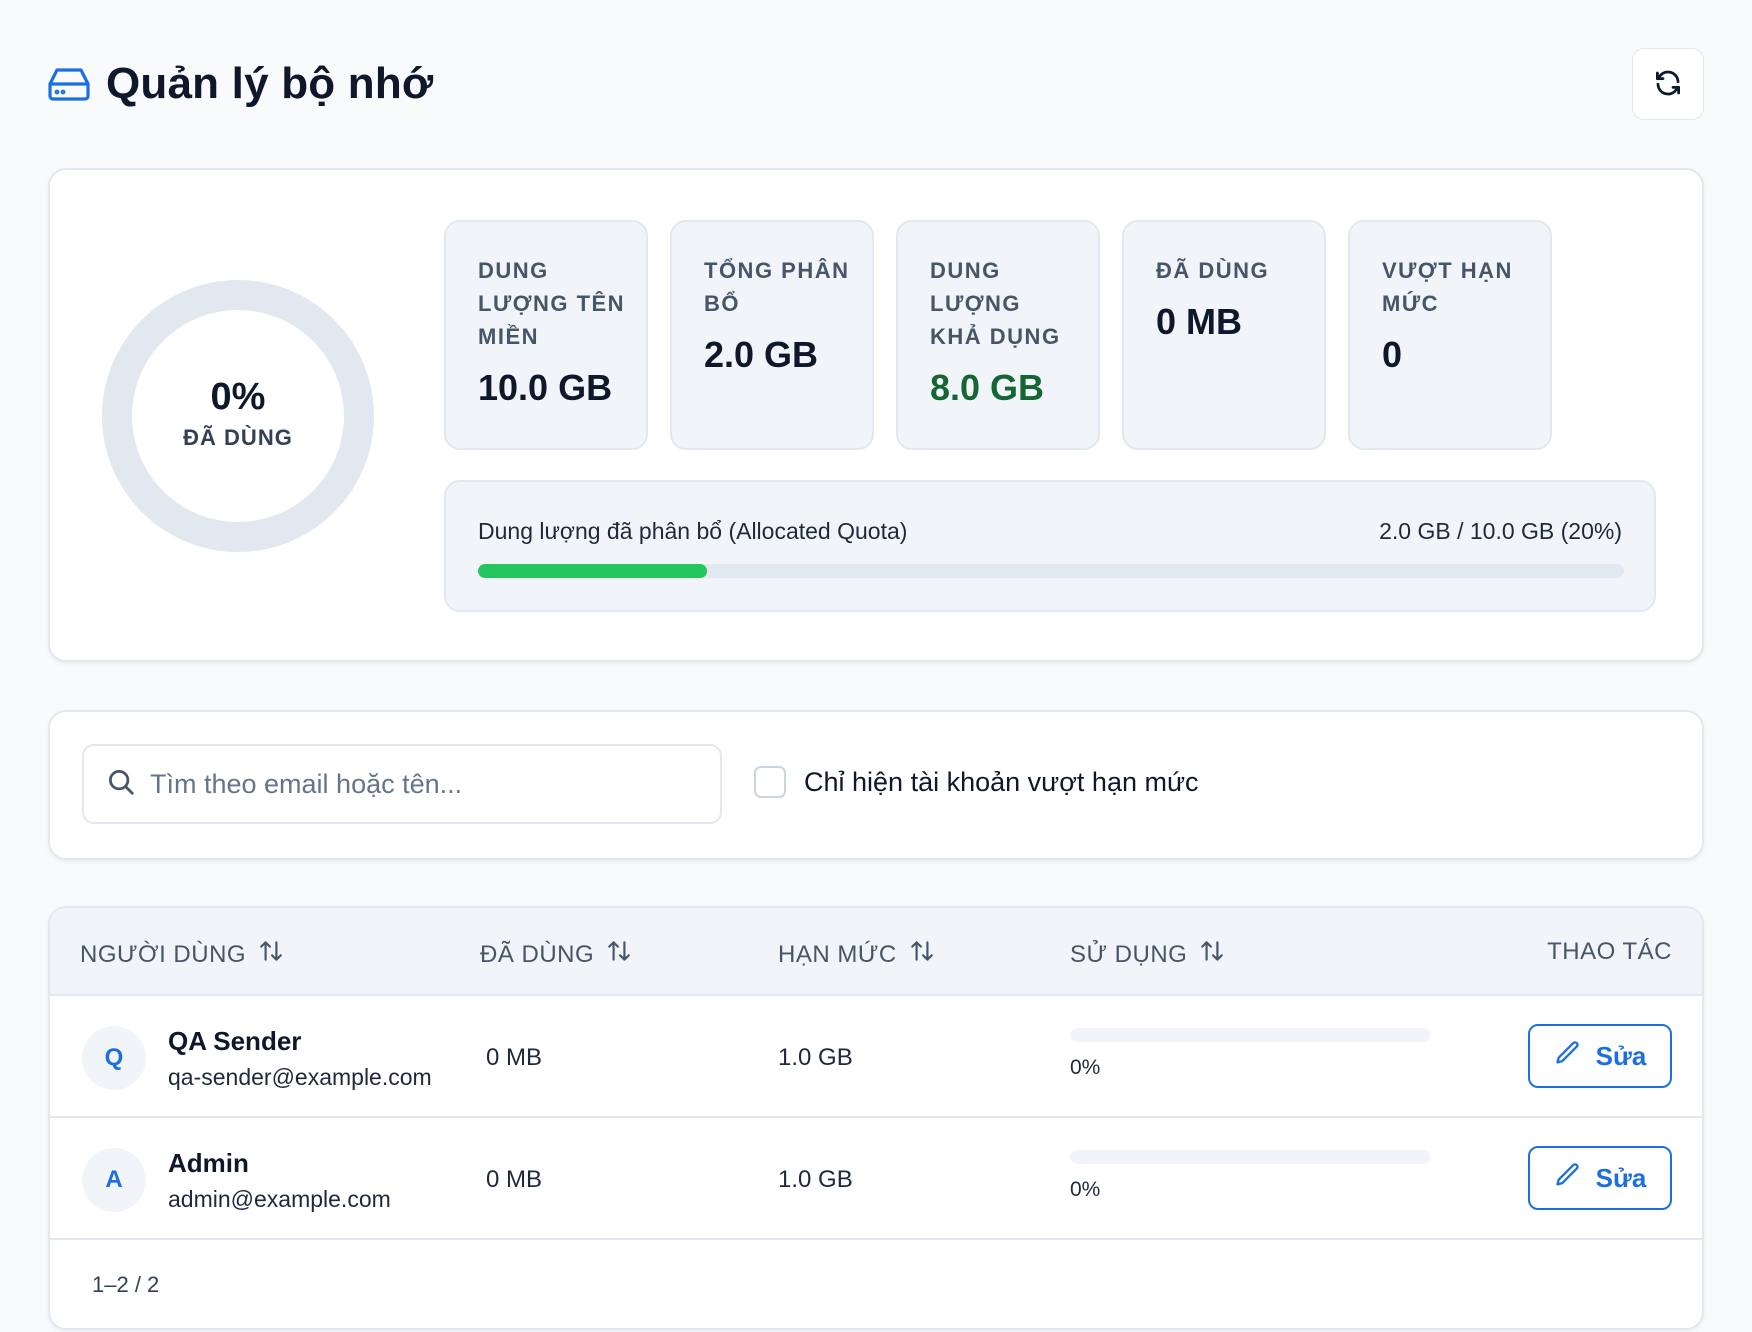 Image resolution: width=1752 pixels, height=1332 pixels. What do you see at coordinates (1500, 531) in the screenshot?
I see `allocated-quota-value: 2.0 GB / 10.0 GB (20%)` at bounding box center [1500, 531].